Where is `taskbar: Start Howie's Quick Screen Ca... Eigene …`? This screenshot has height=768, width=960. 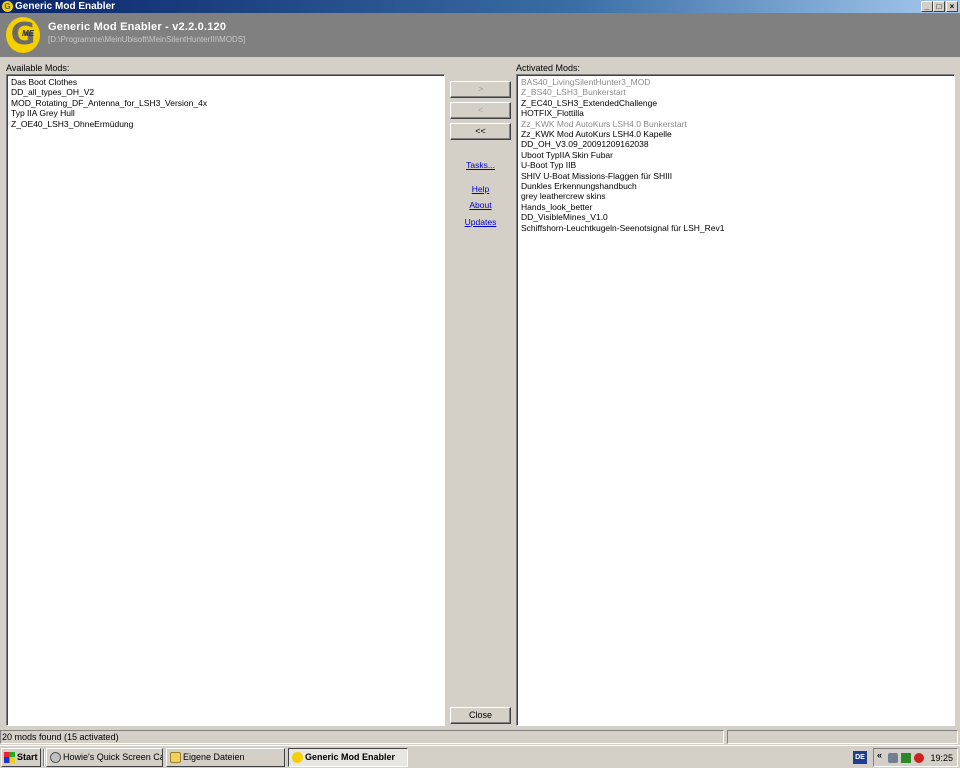
taskbar: Start Howie's Quick Screen Ca... Eigene … is located at coordinates (480, 756).